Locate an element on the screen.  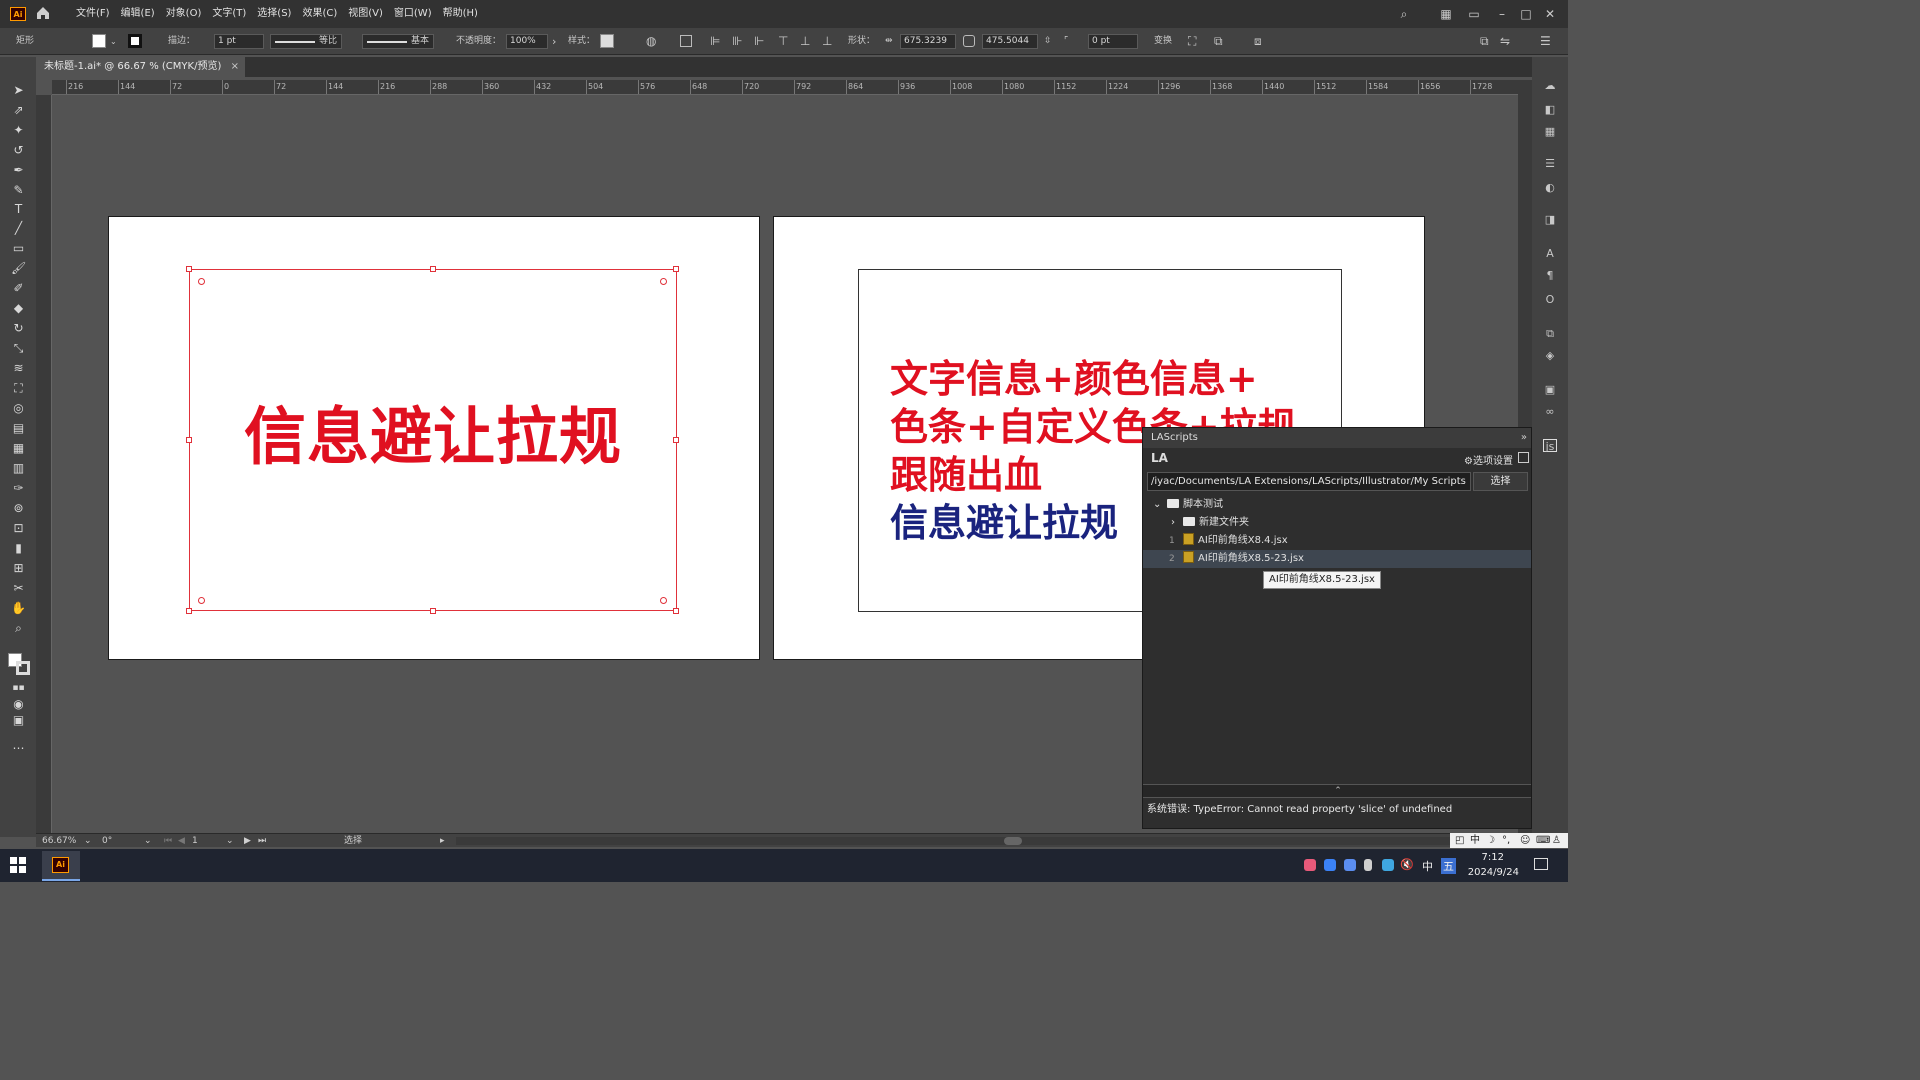
mesh-tool-icon: ▦ is located at coordinates (18, 448).